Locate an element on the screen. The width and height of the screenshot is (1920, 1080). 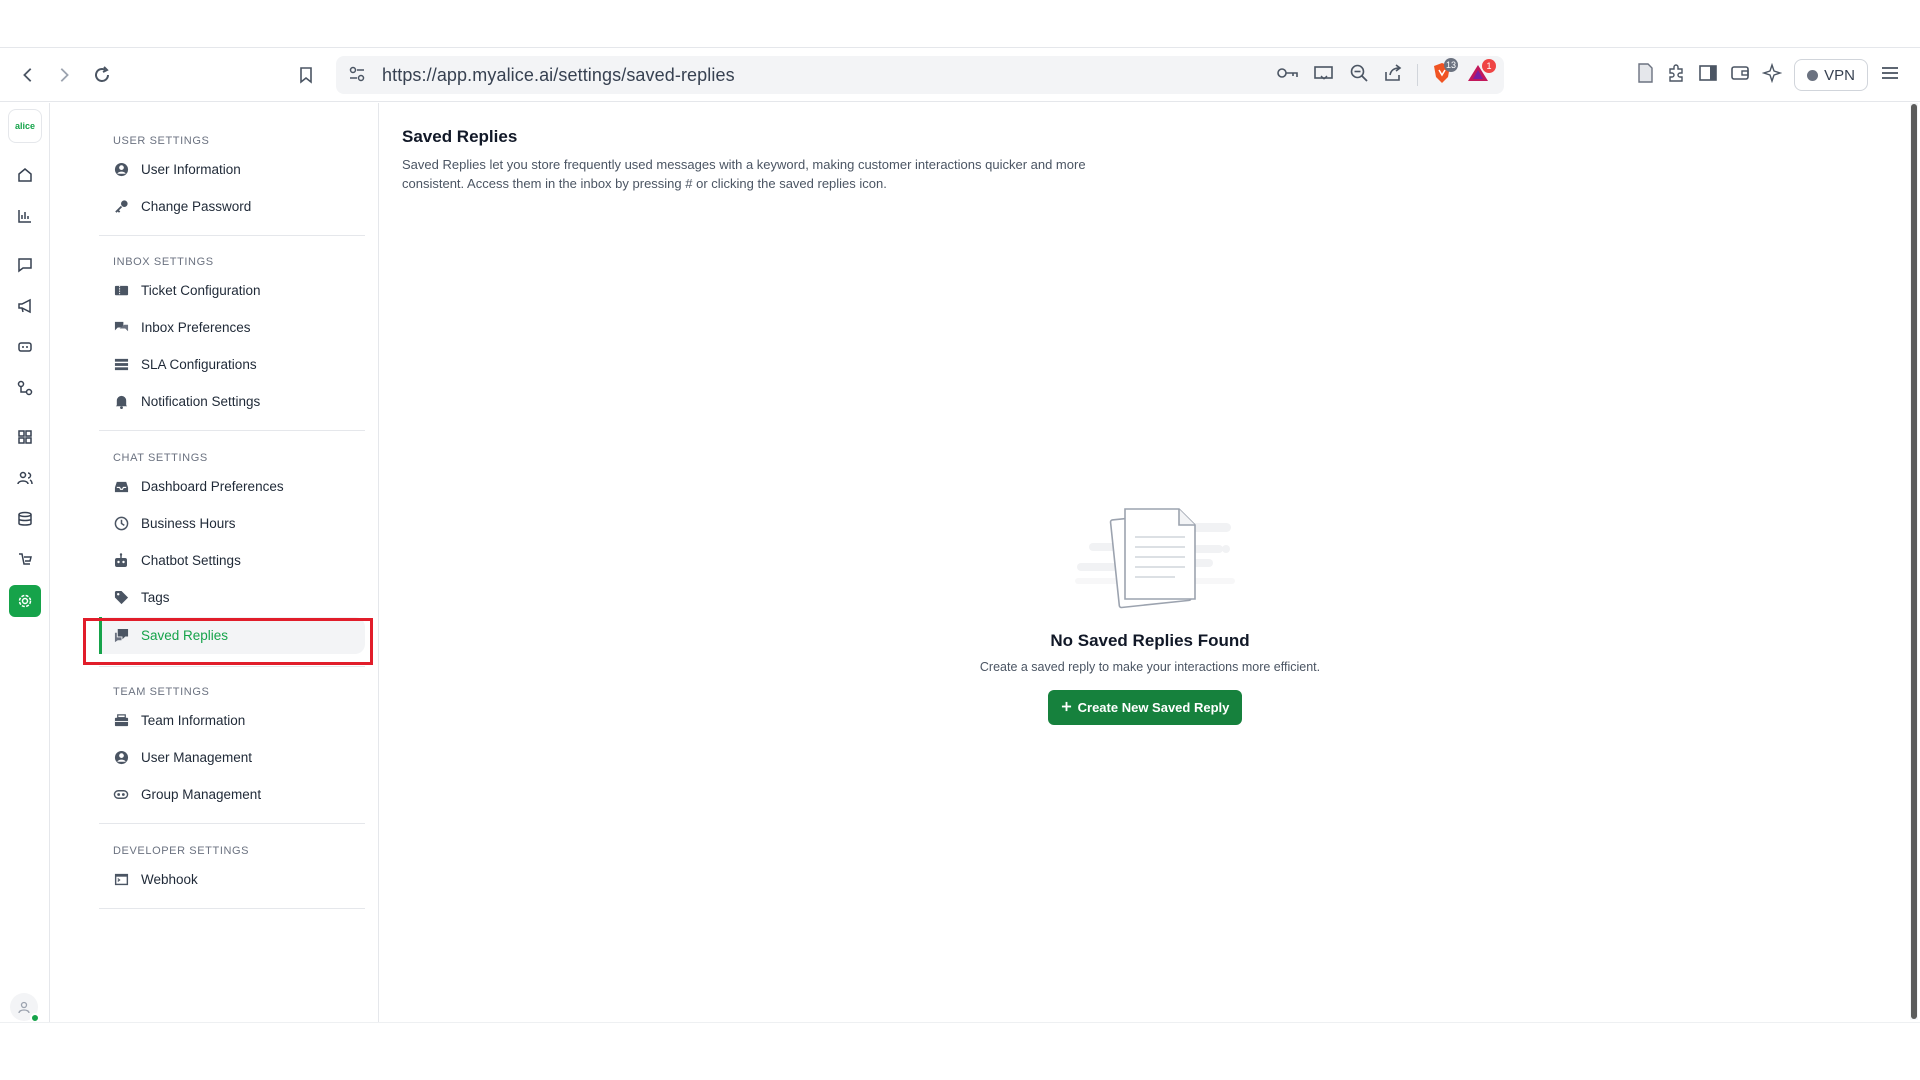
sidebar-item-sla-configurations: SLA Configurations is located at coordinates (232, 364).